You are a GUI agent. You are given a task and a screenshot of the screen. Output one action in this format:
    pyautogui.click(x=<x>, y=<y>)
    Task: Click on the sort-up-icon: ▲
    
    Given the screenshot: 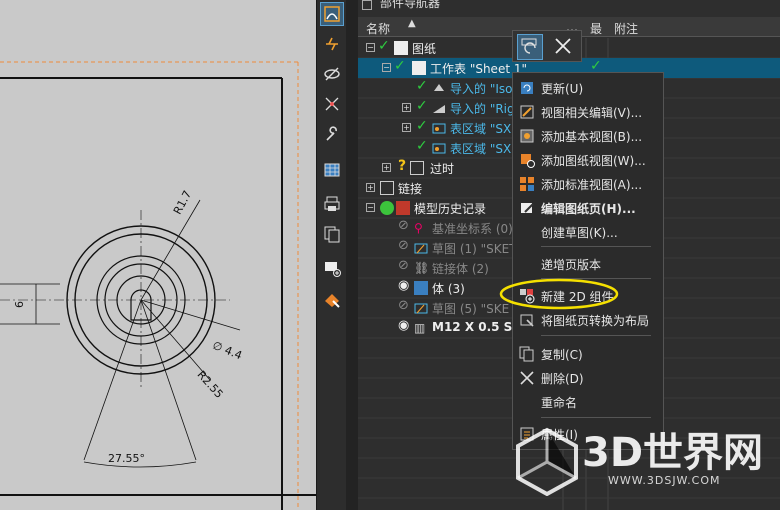 What is the action you would take?
    pyautogui.click(x=412, y=23)
    